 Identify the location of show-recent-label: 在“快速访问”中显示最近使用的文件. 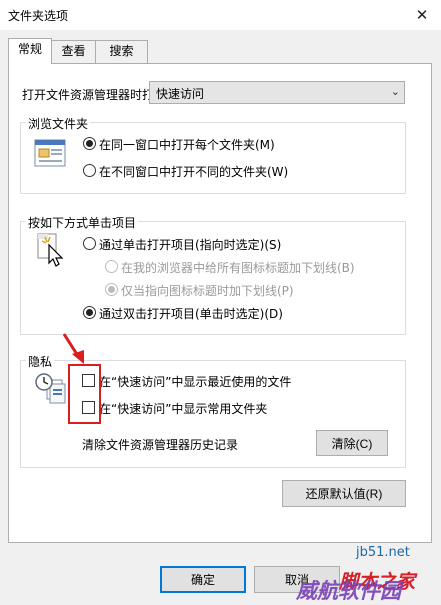
(195, 382).